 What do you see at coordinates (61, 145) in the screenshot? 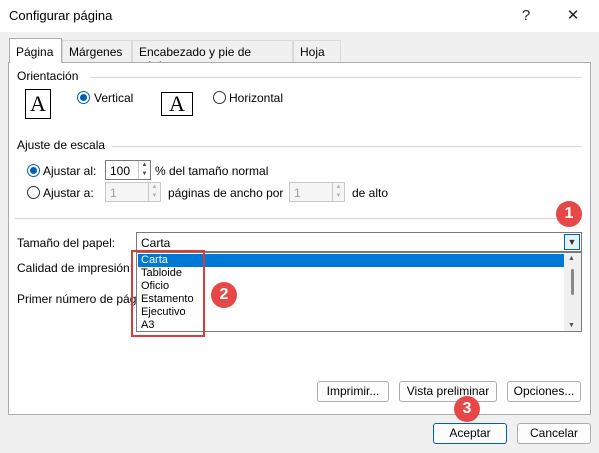
I see `scaling-heading: Ajuste de escala` at bounding box center [61, 145].